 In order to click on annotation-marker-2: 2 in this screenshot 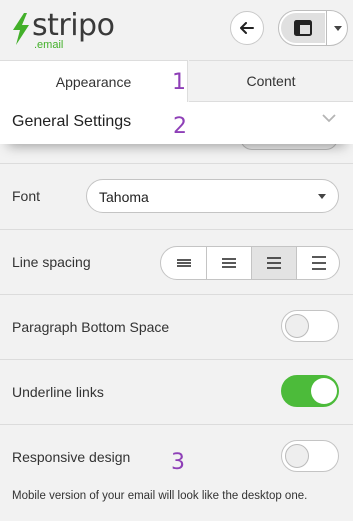, I will do `click(180, 126)`.